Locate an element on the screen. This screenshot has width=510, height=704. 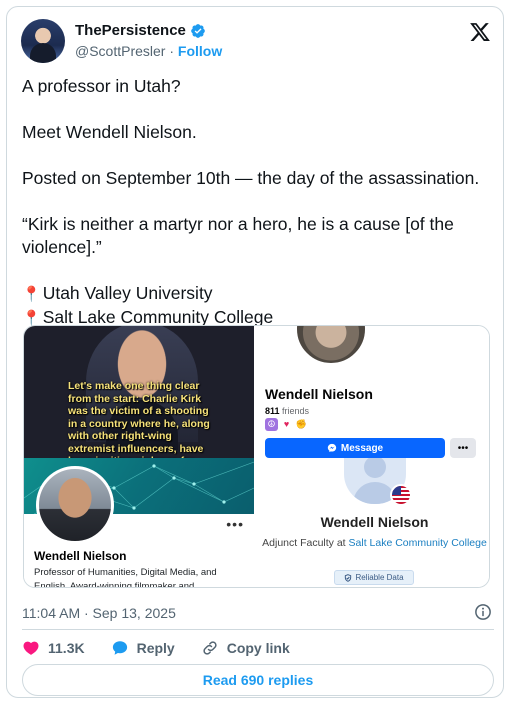
friends-label: friends is located at coordinates (294, 411).